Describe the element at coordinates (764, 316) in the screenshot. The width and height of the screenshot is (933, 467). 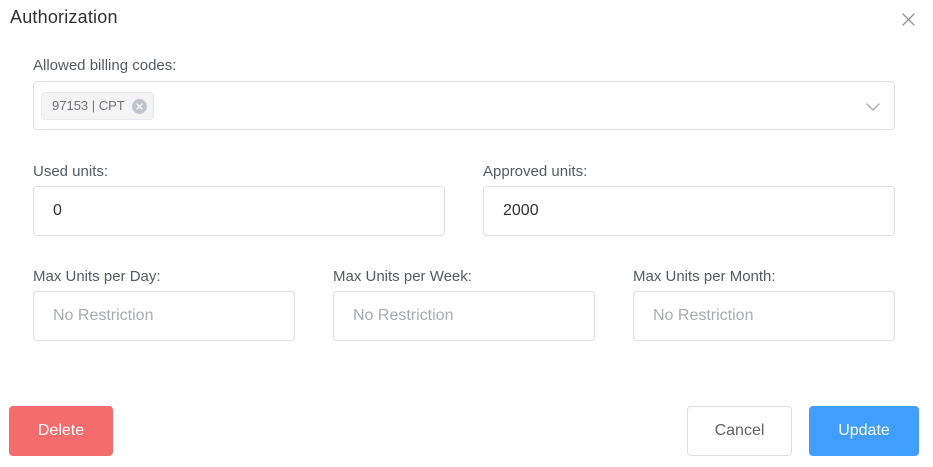
I see `max-units-month-input` at that location.